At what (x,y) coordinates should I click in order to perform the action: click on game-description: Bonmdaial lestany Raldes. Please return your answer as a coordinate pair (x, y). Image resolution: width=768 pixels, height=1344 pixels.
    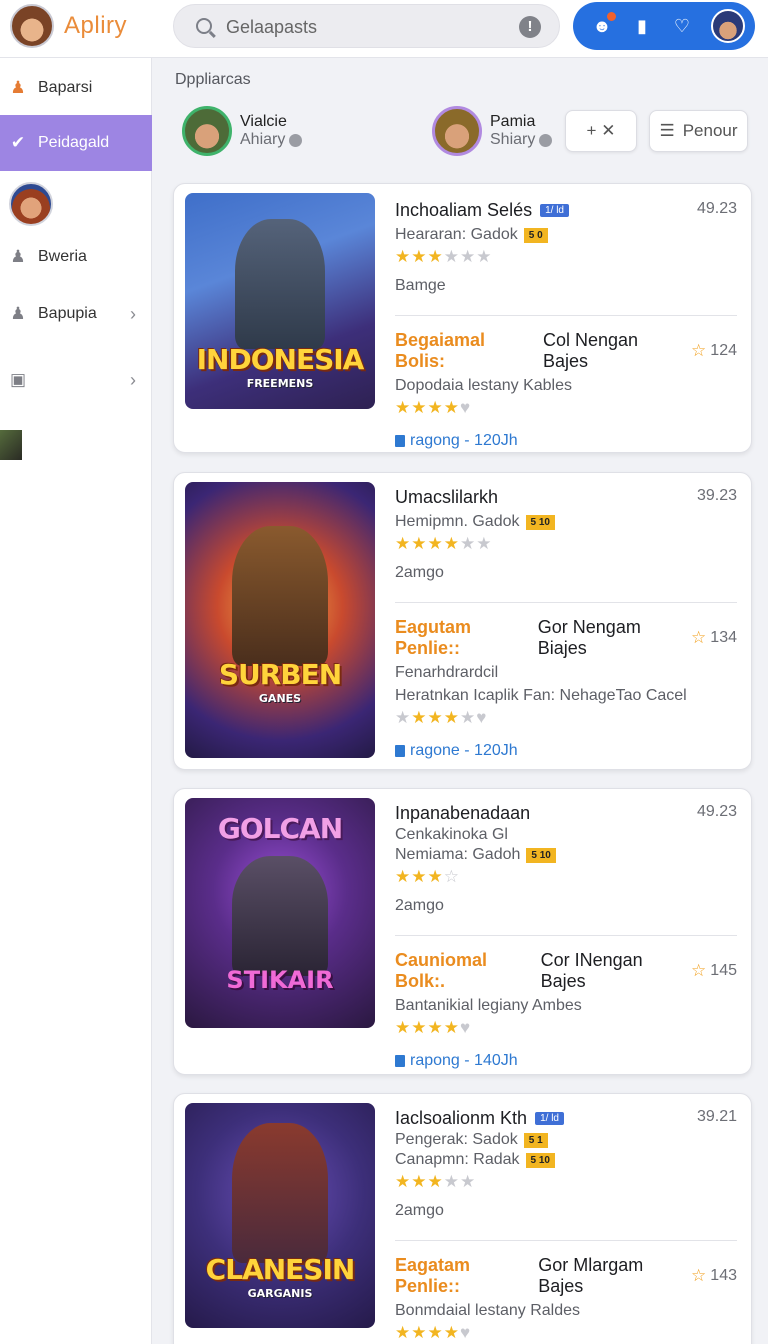
    Looking at the image, I should click on (487, 1310).